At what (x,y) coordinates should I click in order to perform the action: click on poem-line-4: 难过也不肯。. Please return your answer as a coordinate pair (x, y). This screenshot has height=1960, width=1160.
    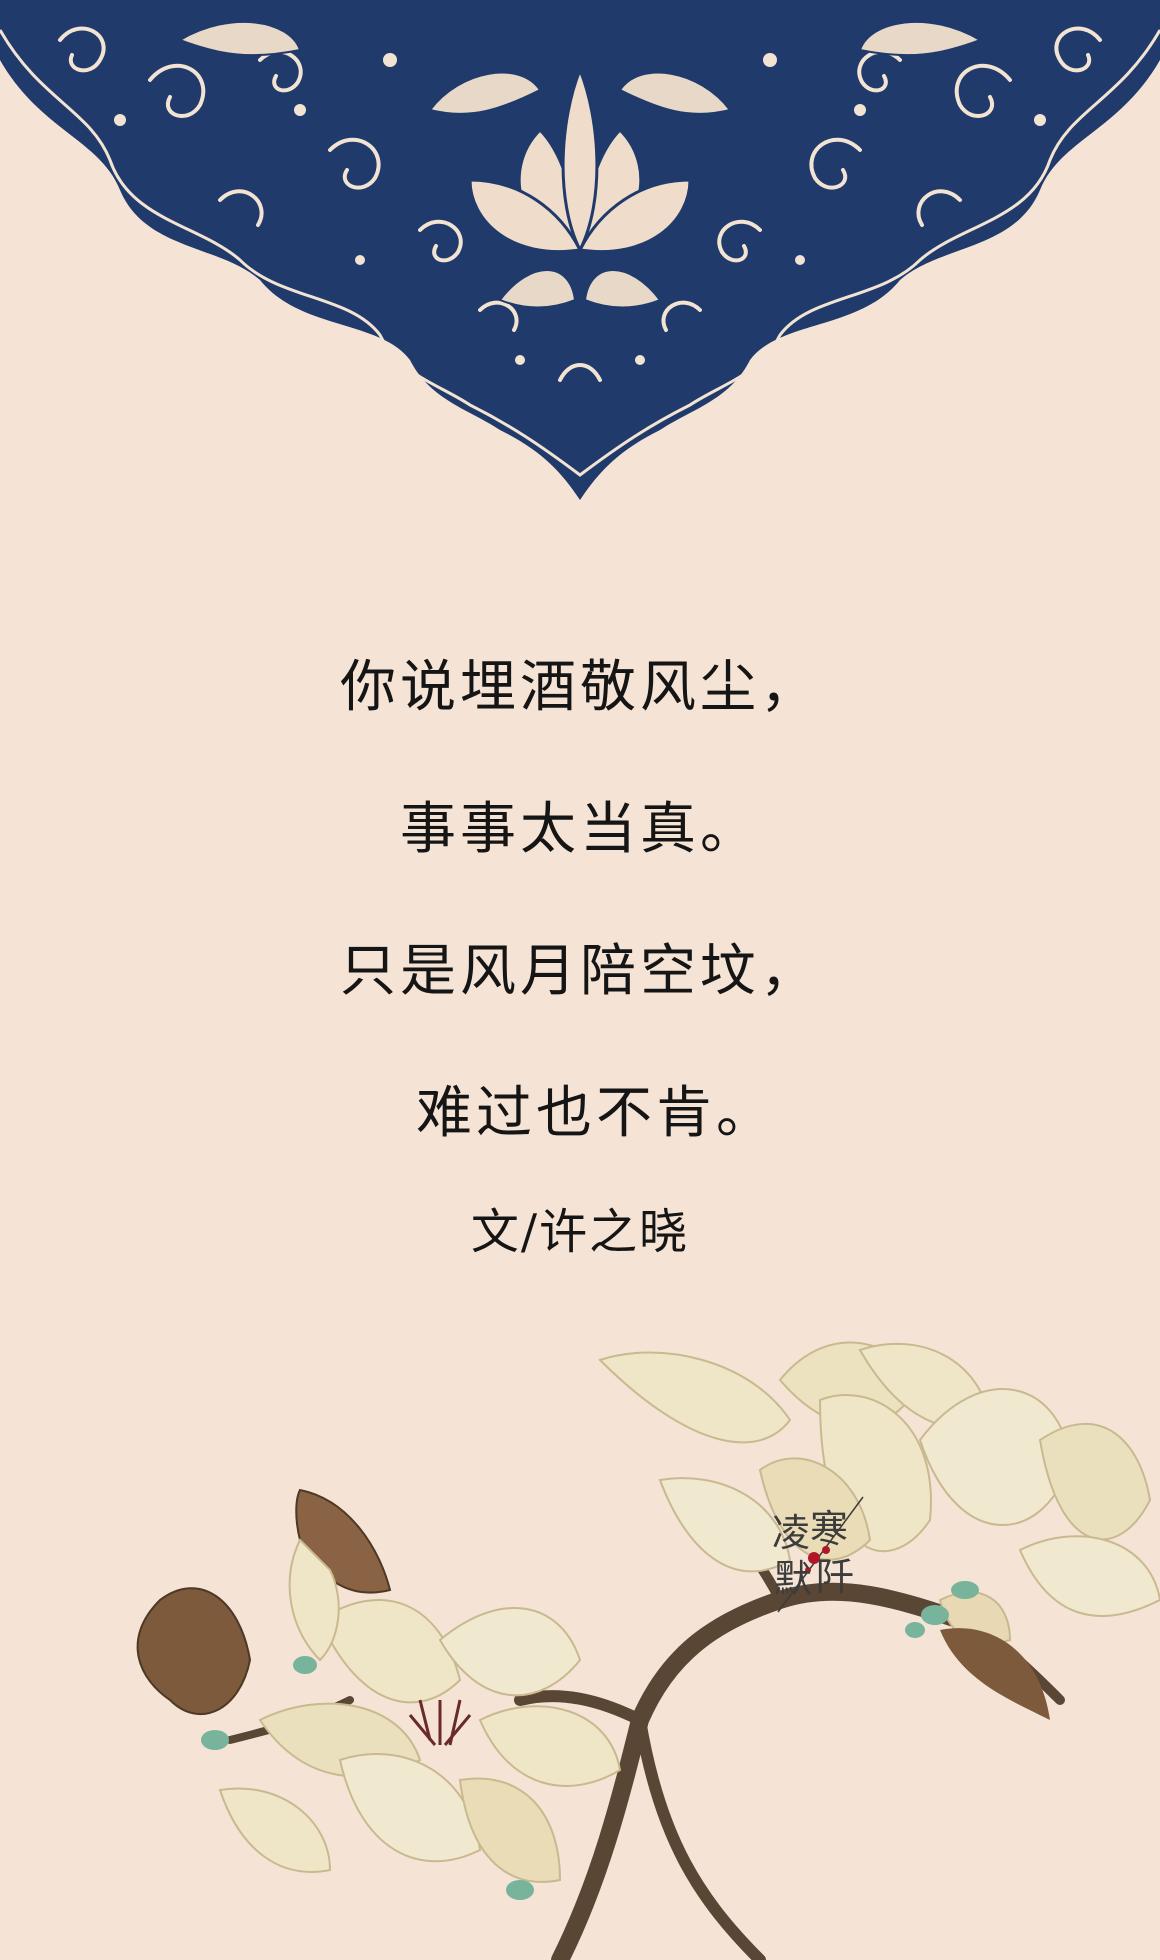
    Looking at the image, I should click on (596, 1113).